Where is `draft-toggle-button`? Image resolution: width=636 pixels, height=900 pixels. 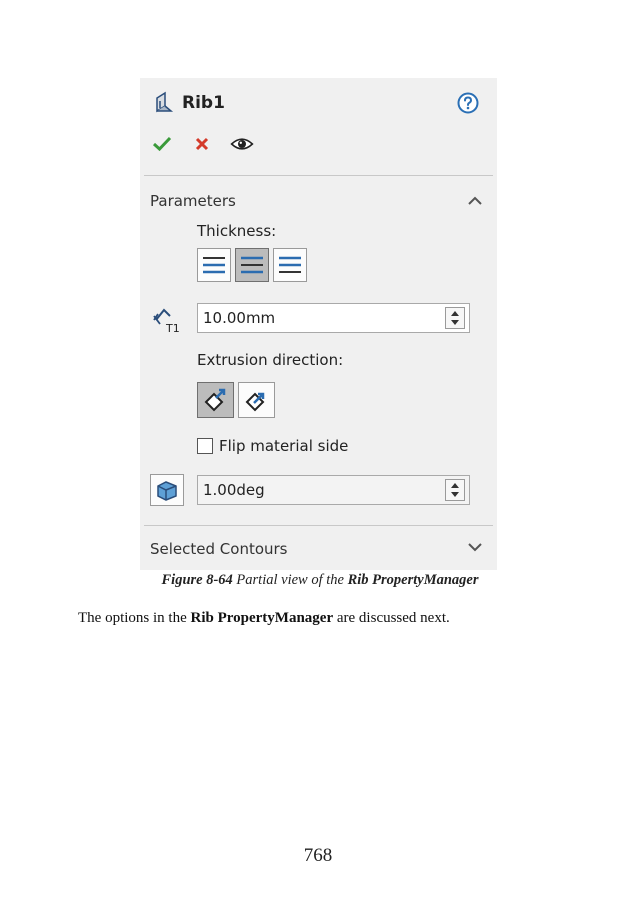
draft-toggle-button is located at coordinates (167, 490).